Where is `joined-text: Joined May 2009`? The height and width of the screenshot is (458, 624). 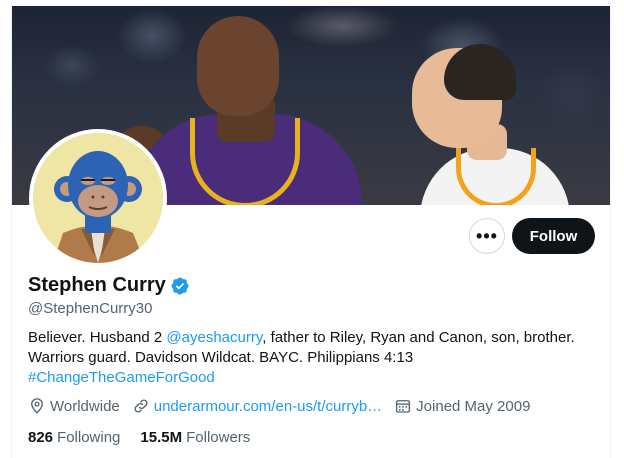
joined-text: Joined May 2009 is located at coordinates (473, 406).